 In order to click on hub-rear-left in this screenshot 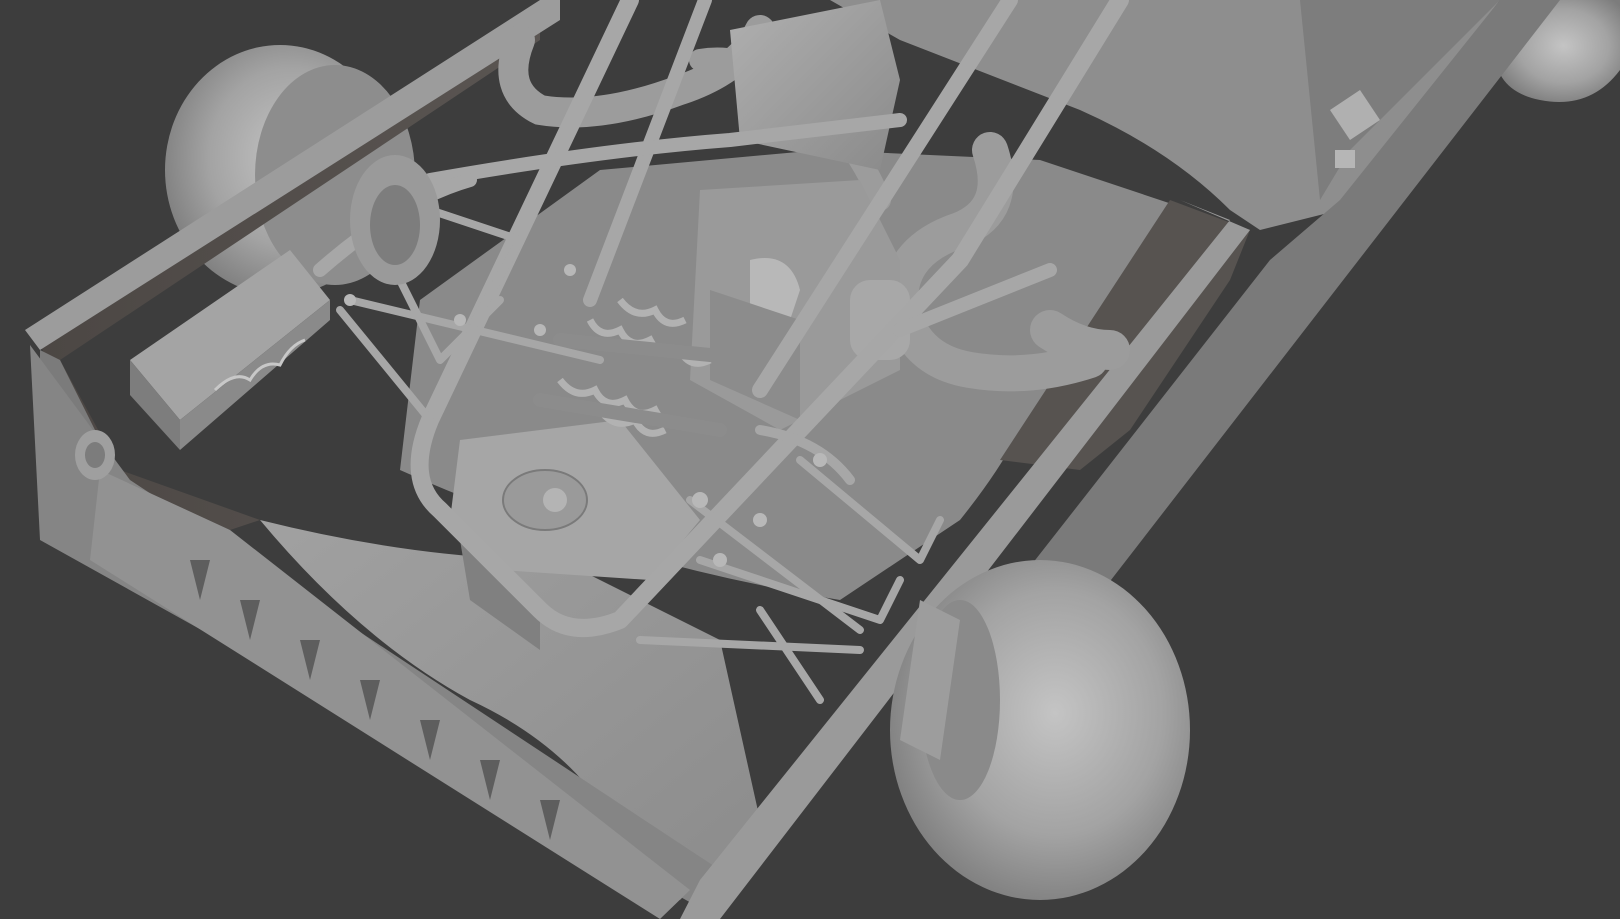, I will do `click(395, 220)`.